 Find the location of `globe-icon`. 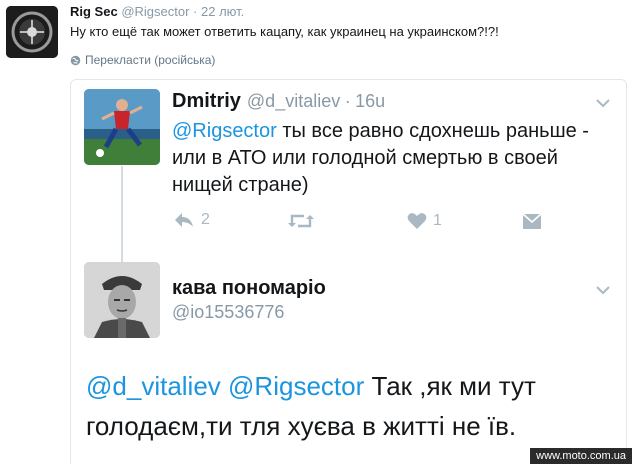

globe-icon is located at coordinates (75, 62).